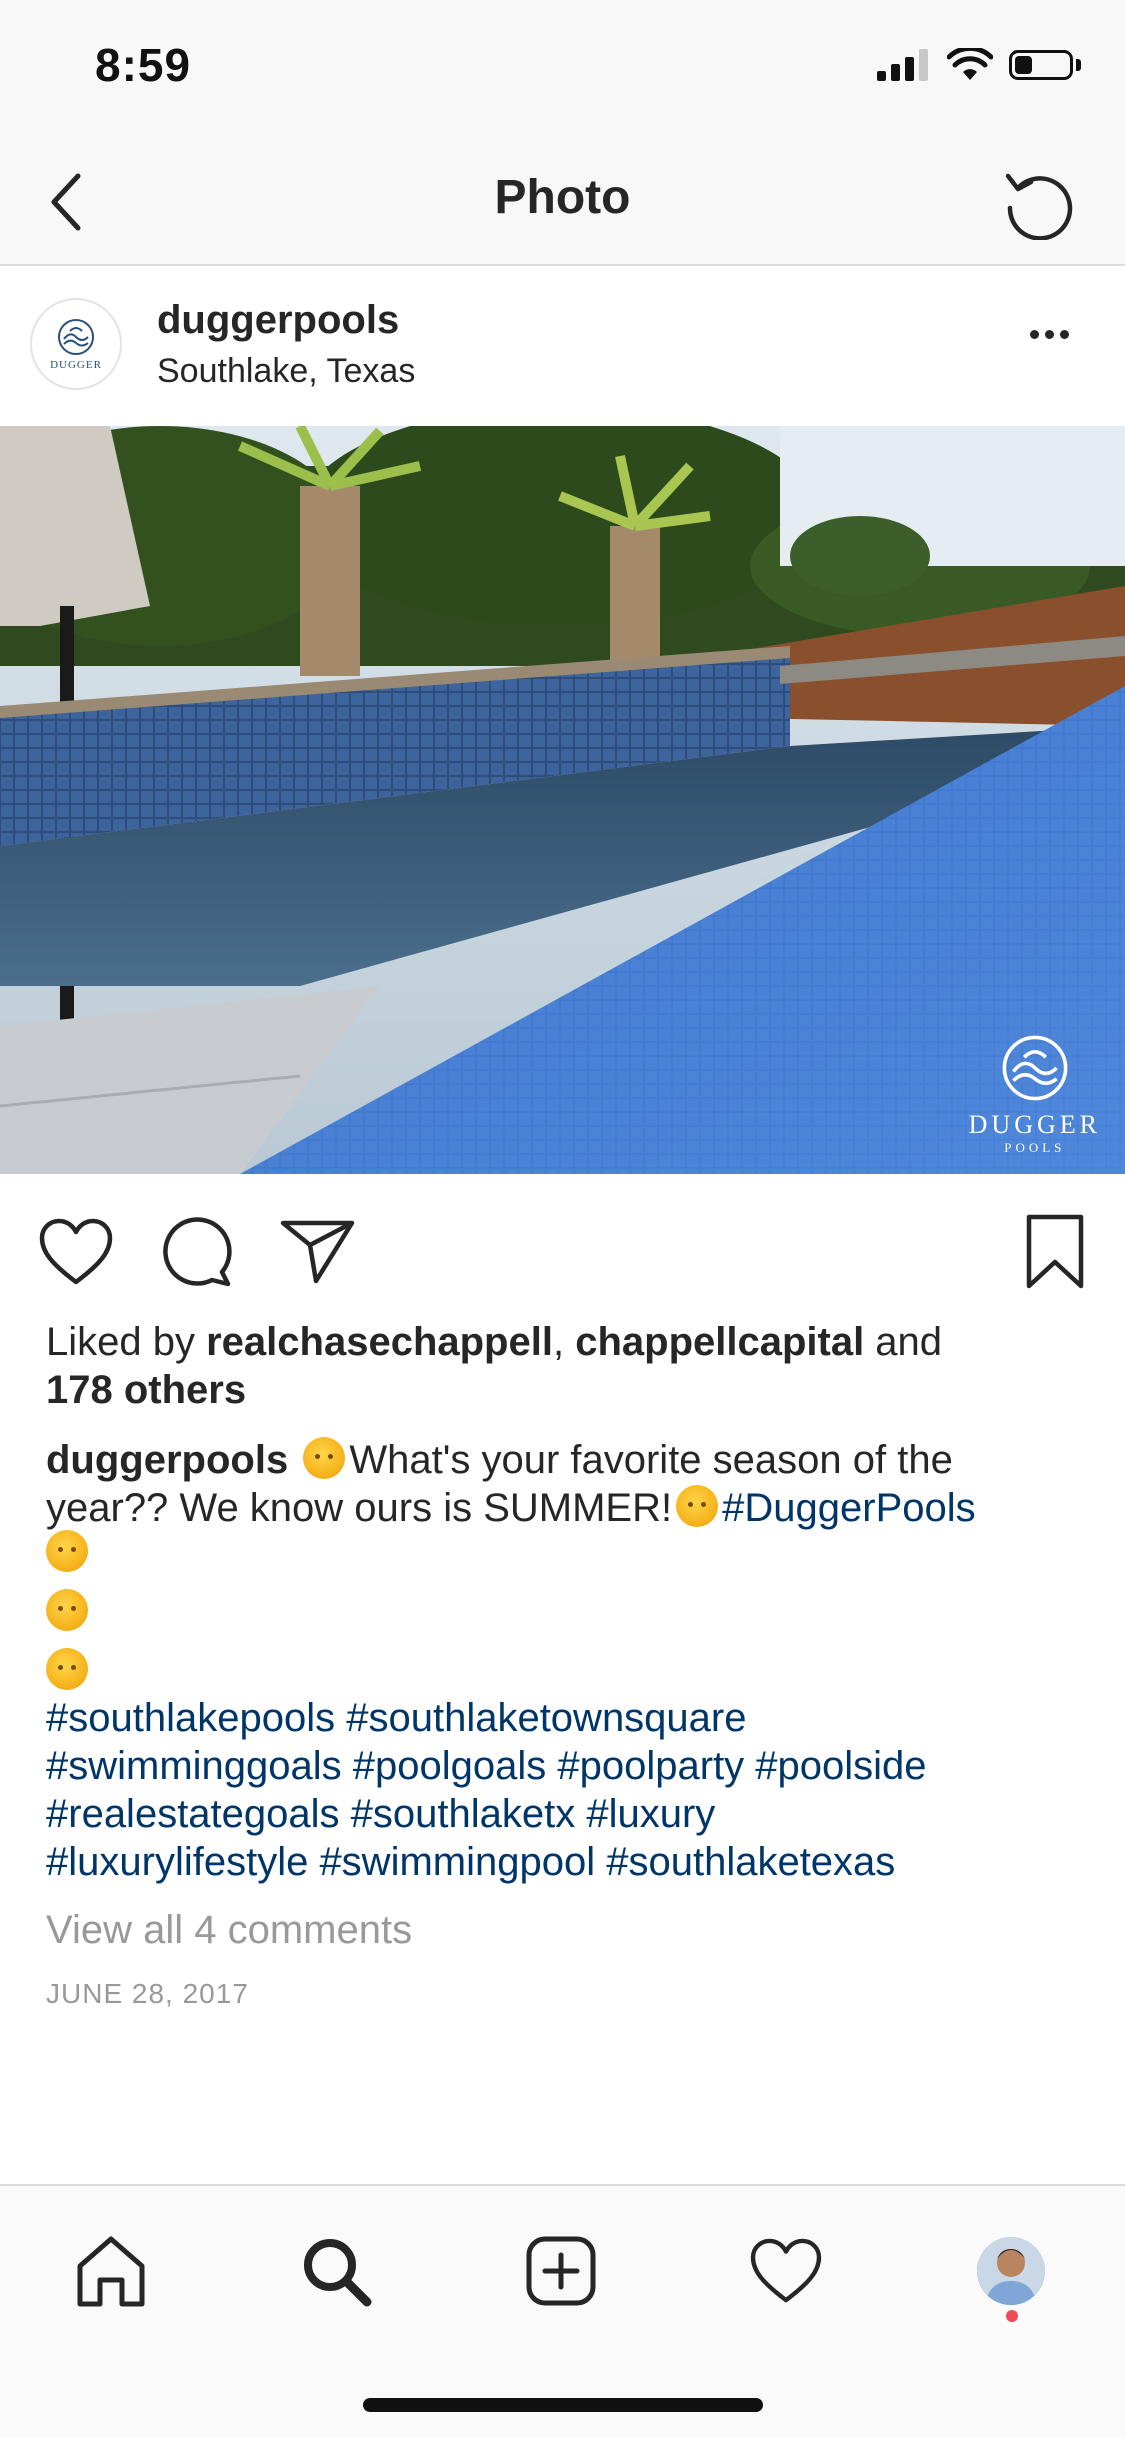 The width and height of the screenshot is (1125, 2438). I want to click on status-time: 8:59, so click(143, 65).